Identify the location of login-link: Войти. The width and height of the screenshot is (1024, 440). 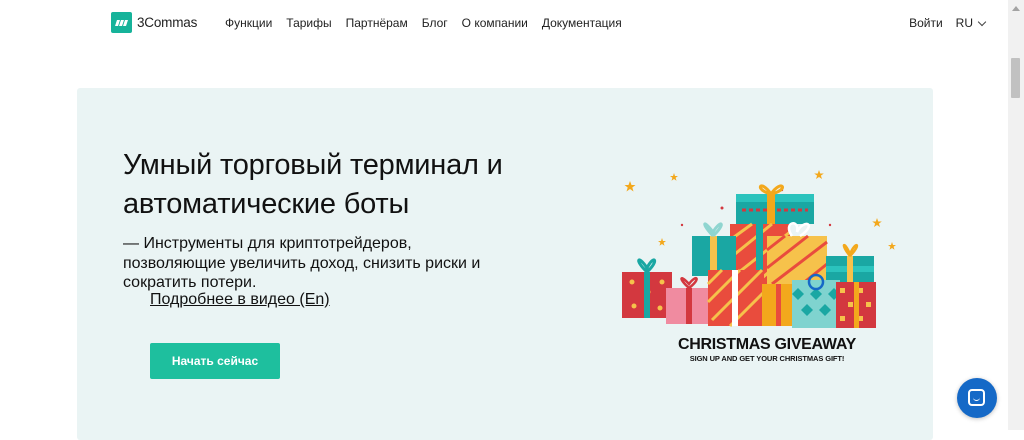
(926, 23).